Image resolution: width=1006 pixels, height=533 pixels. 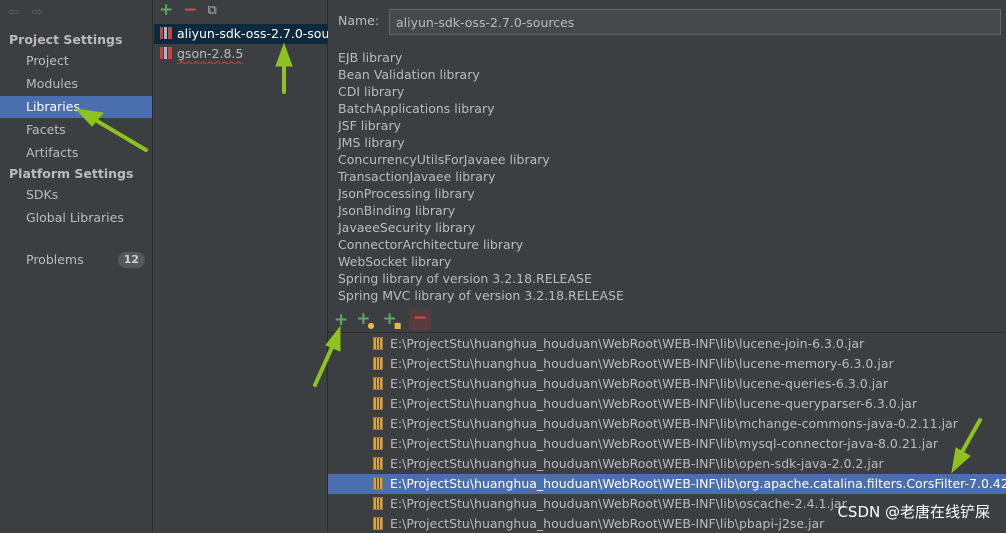 I want to click on sidebar-item-libraries: Libraries, so click(x=76, y=107).